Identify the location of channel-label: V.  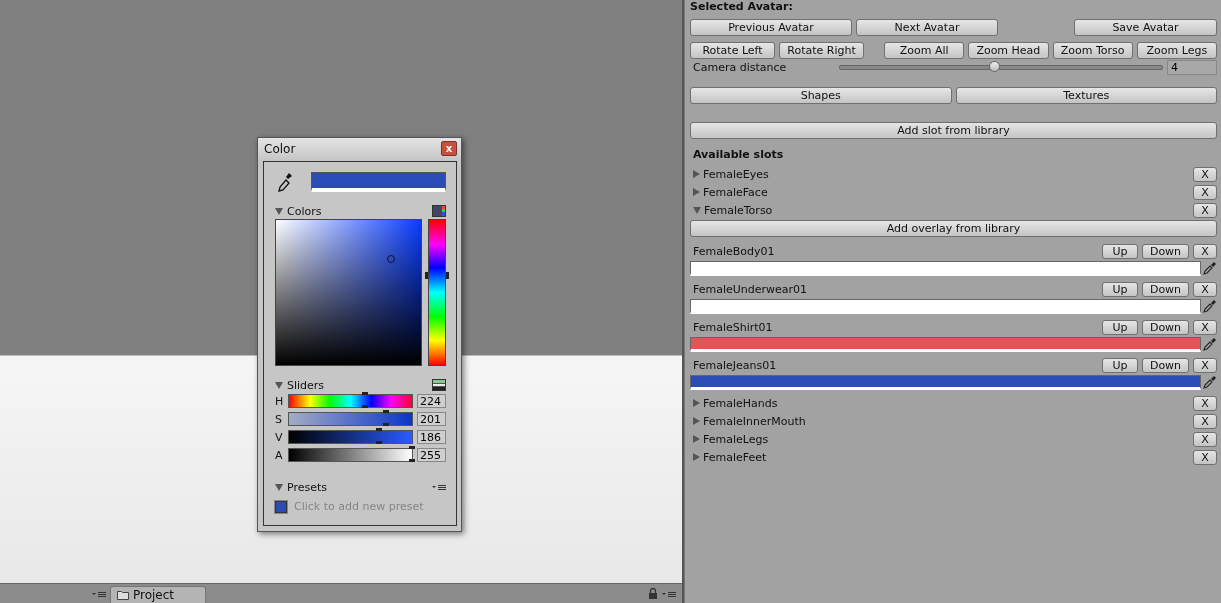
(279, 437).